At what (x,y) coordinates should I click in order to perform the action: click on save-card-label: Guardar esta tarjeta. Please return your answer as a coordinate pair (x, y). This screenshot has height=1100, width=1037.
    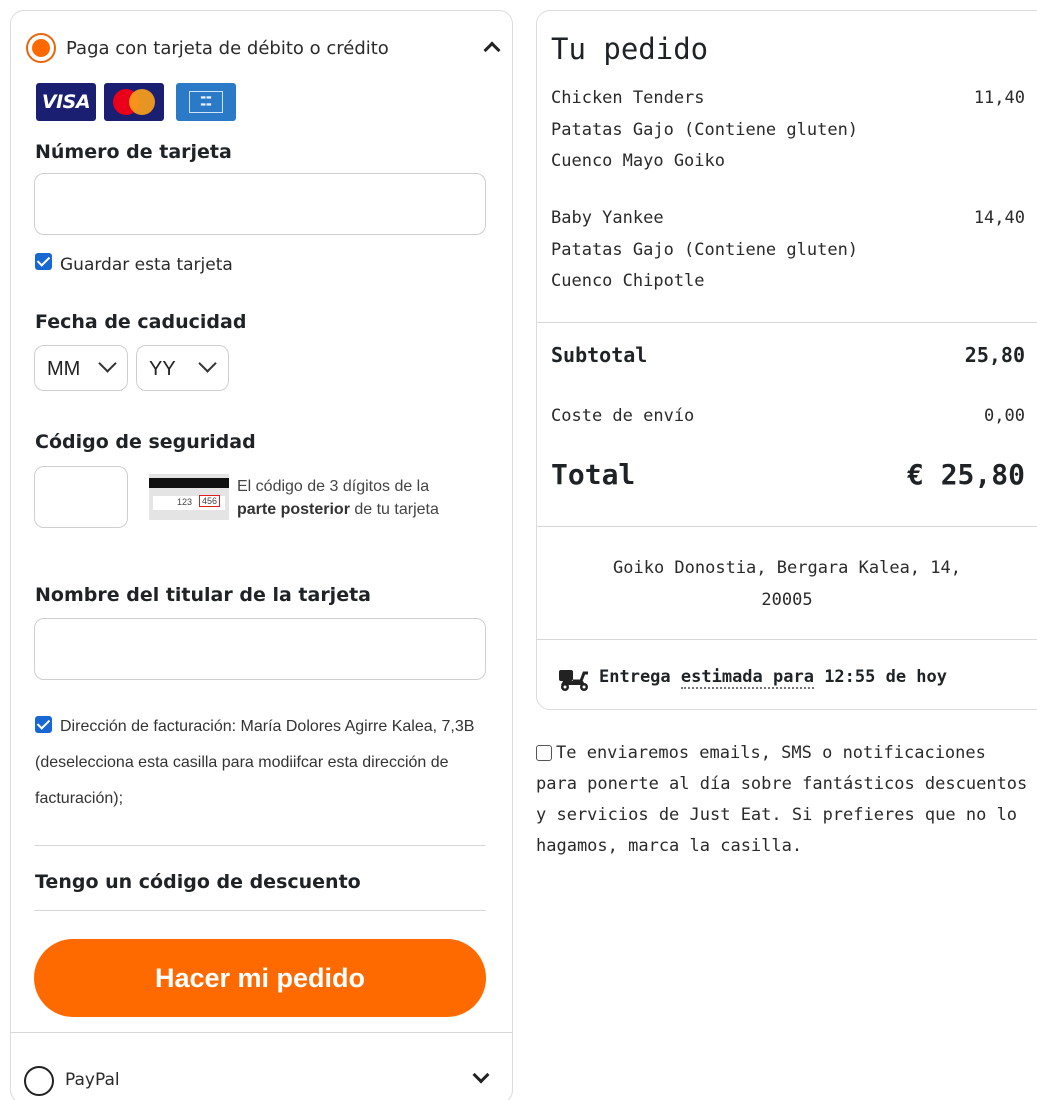
    Looking at the image, I should click on (146, 265).